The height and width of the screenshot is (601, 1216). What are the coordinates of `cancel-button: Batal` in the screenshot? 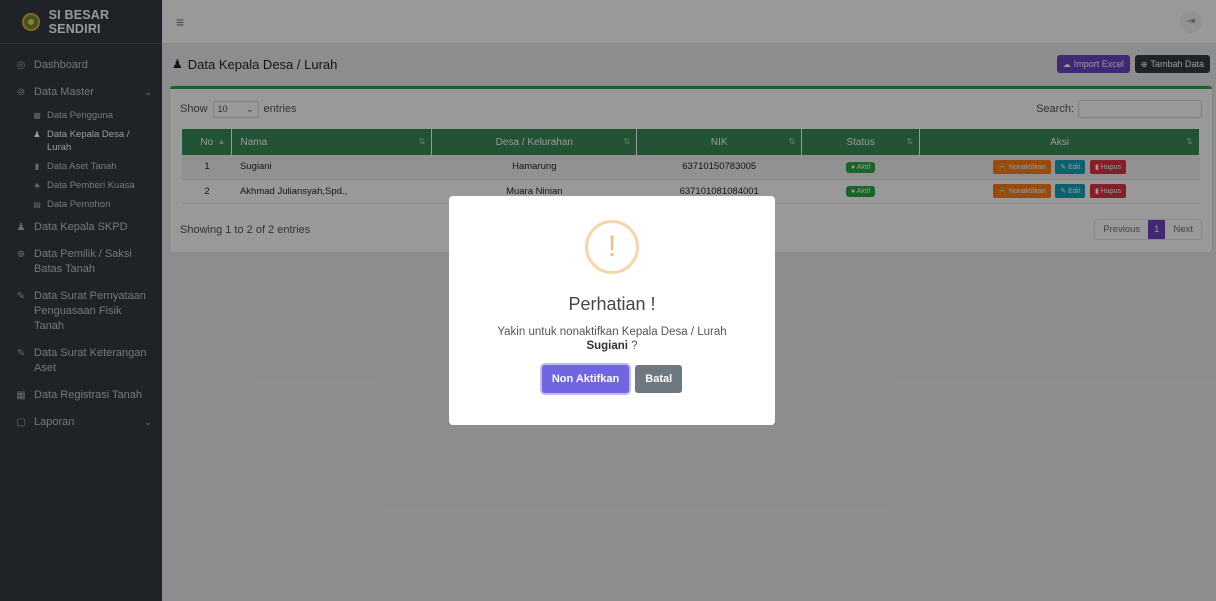 It's located at (659, 379).